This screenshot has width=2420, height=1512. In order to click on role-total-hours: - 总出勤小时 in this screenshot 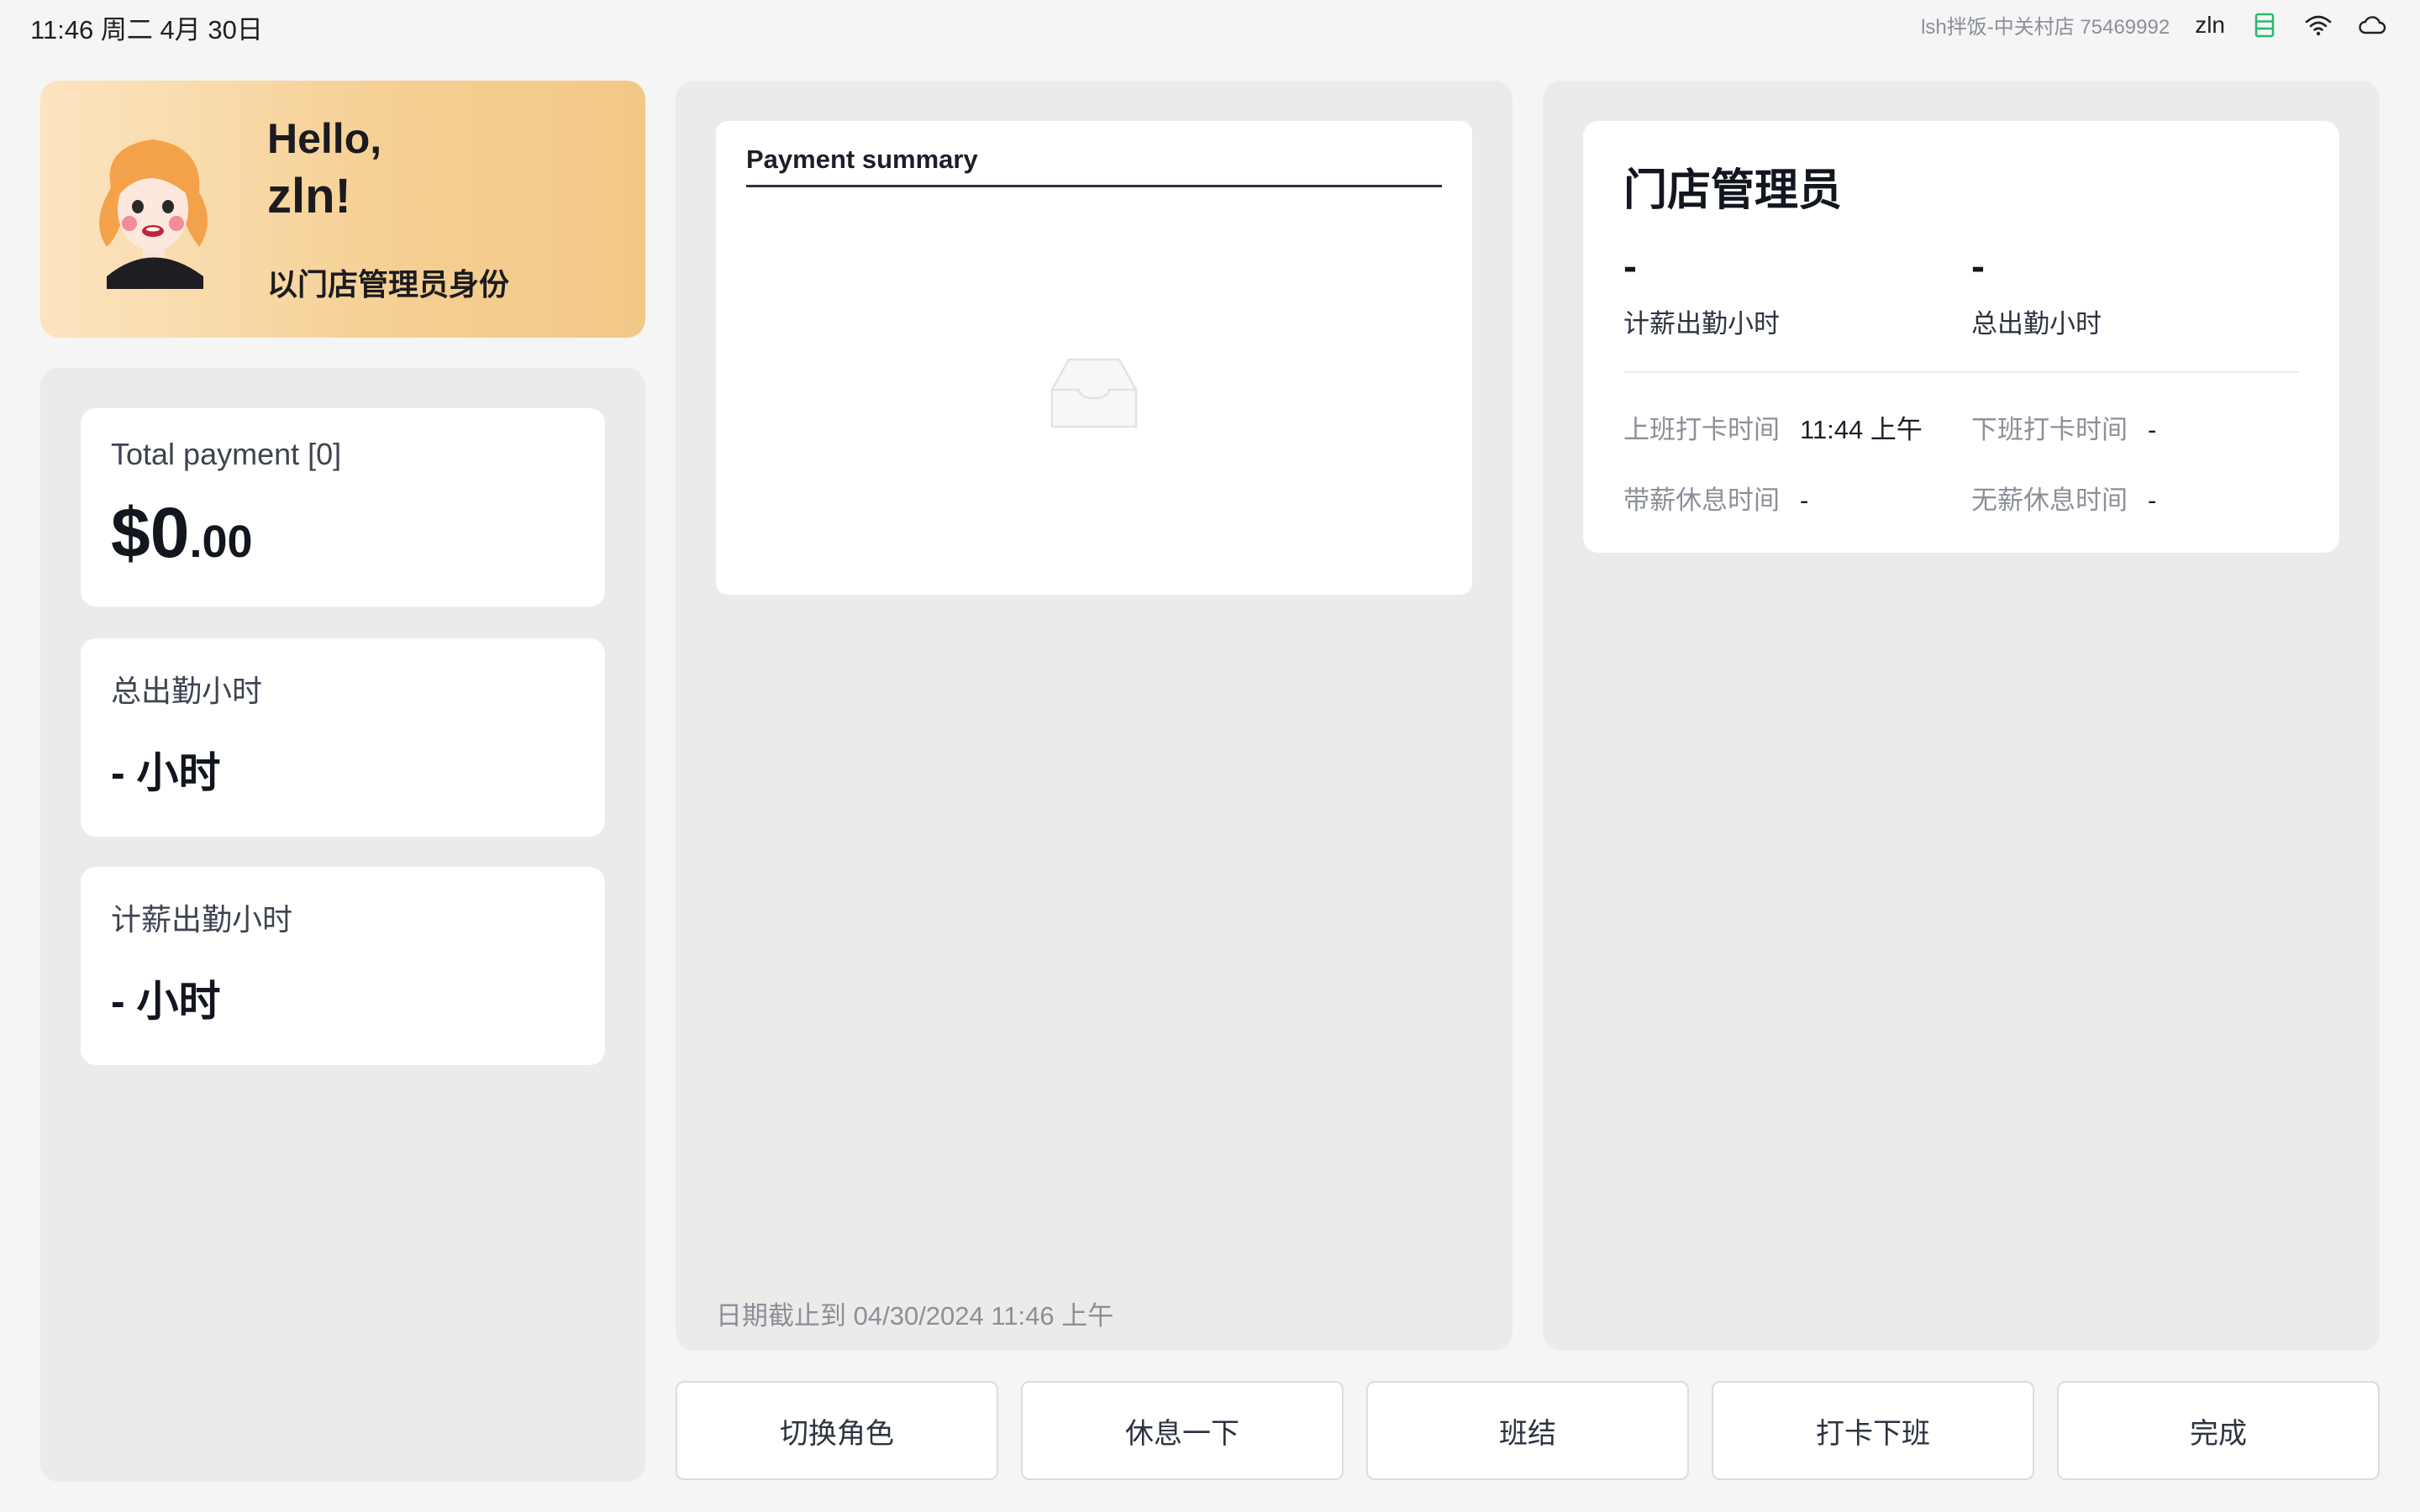, I will do `click(2037, 292)`.